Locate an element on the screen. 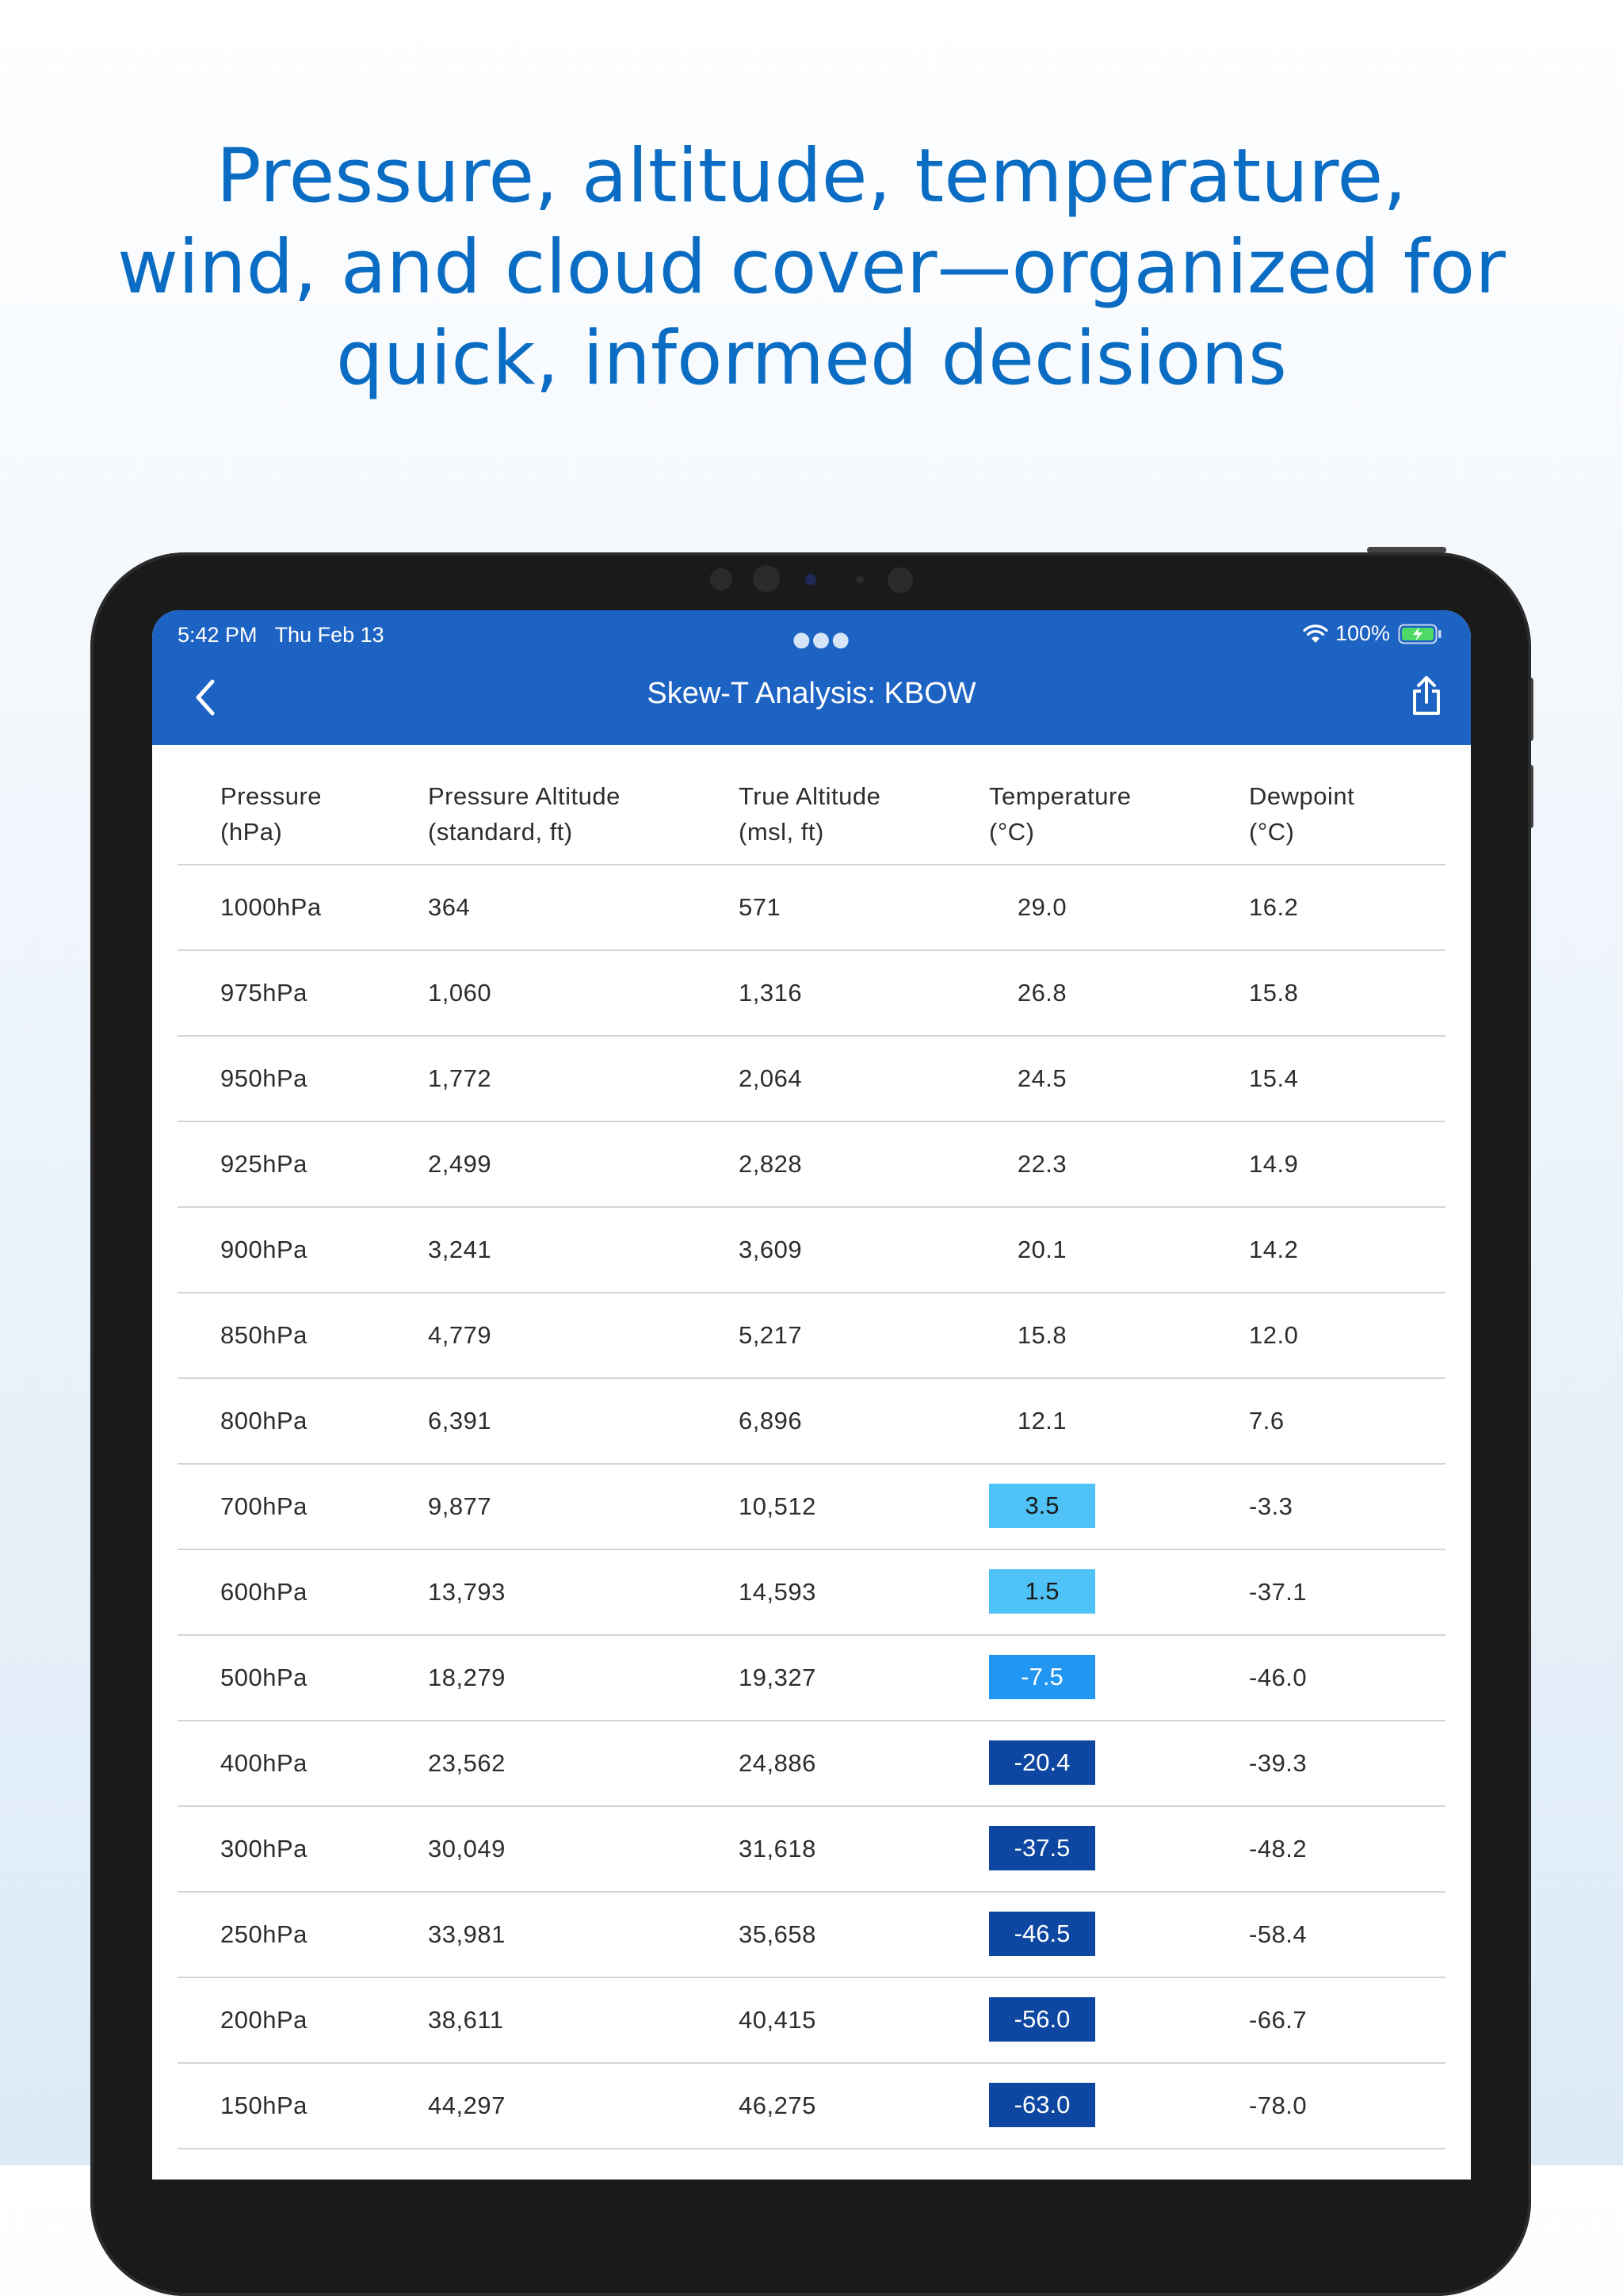 The height and width of the screenshot is (2296, 1623). table-row: 850hPa 4,779 5,217 15.8 12.0 is located at coordinates (811, 1336).